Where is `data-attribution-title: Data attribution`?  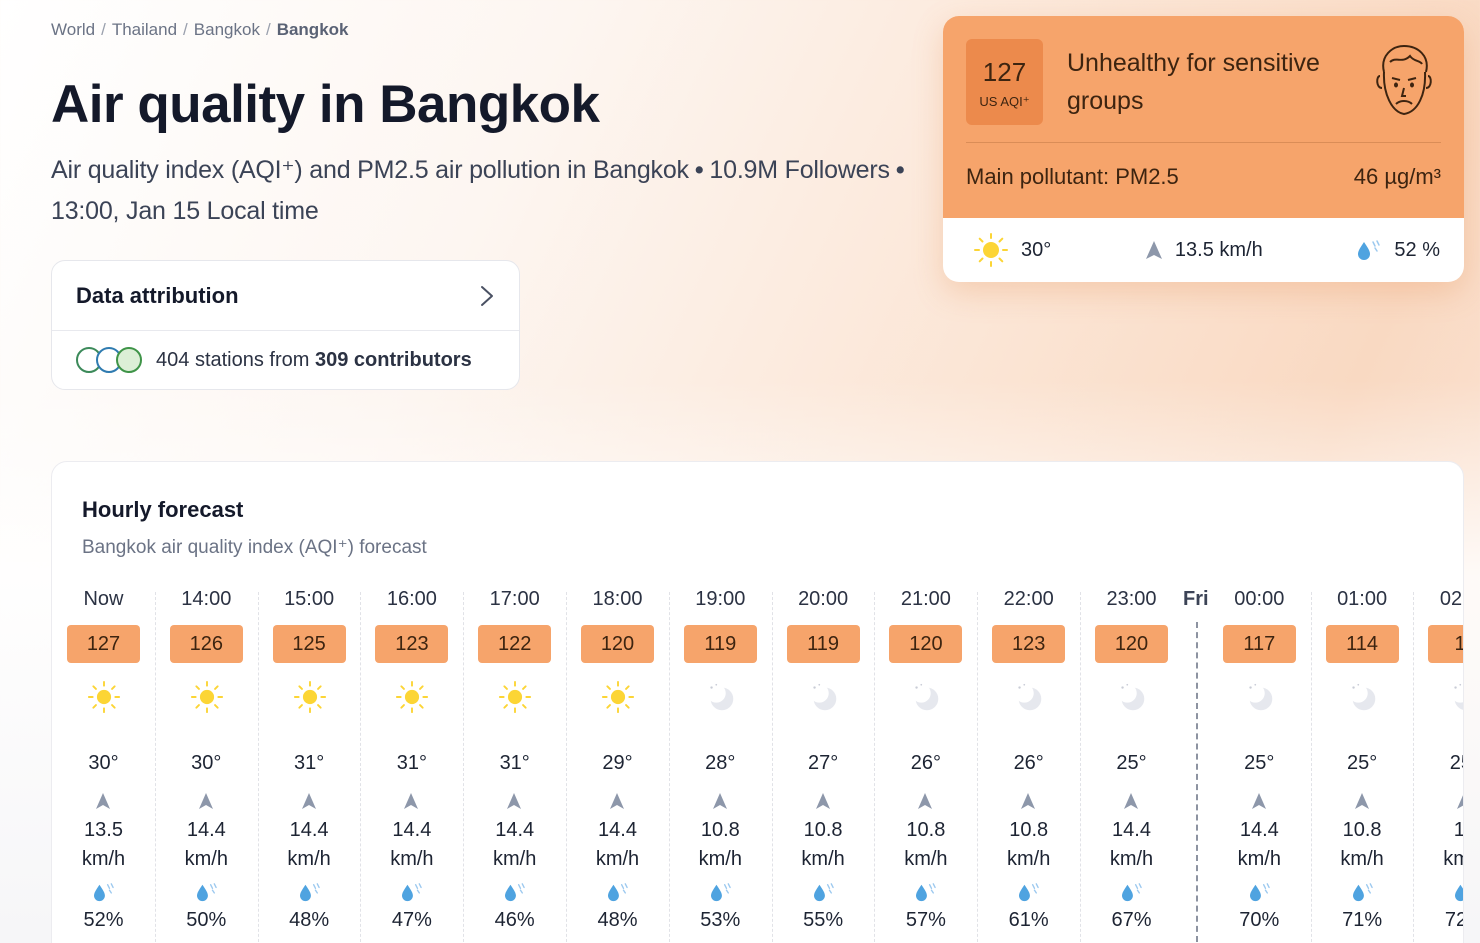
data-attribution-title: Data attribution is located at coordinates (157, 295).